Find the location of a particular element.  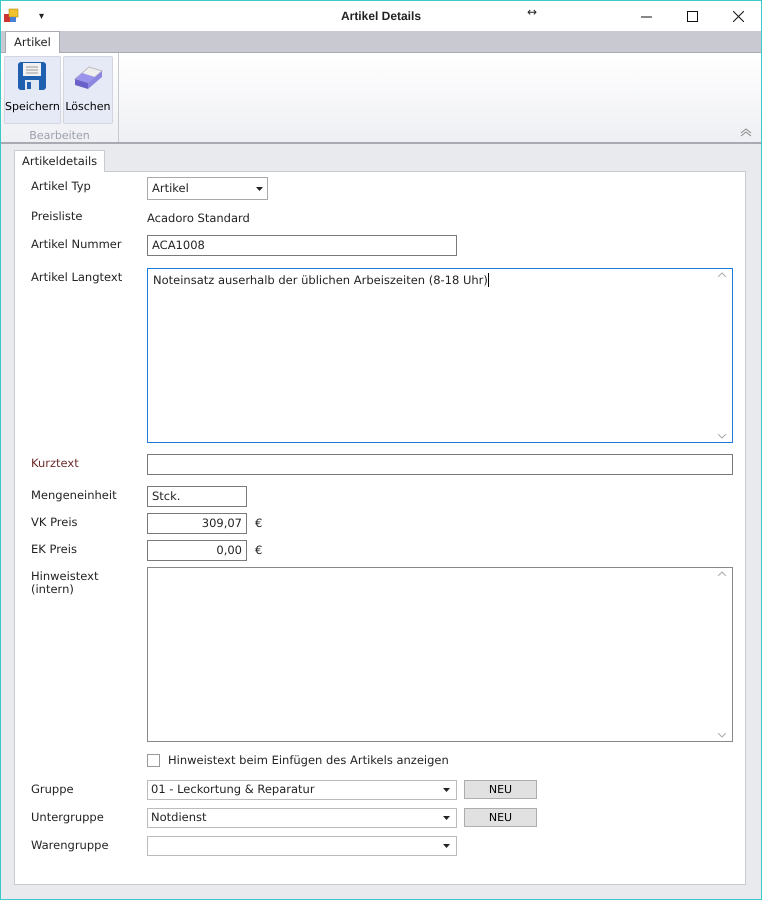

price-field: 0,00 is located at coordinates (197, 550).